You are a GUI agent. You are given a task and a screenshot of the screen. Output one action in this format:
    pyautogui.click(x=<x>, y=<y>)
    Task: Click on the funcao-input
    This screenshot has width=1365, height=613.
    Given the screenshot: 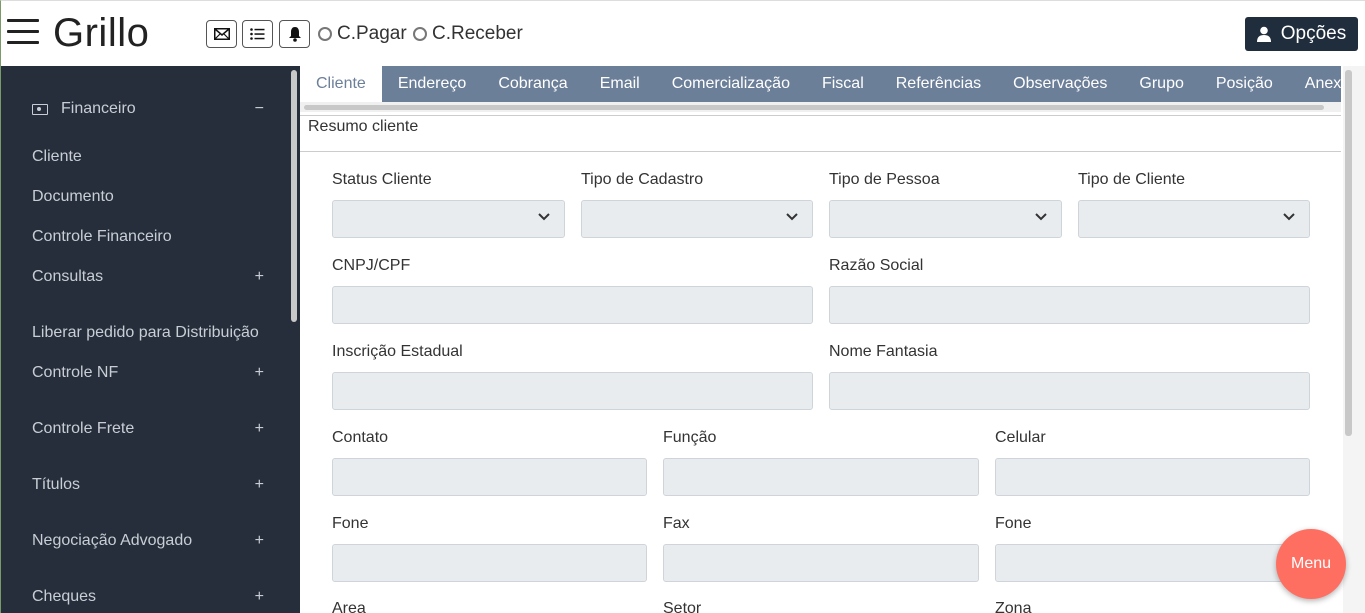 What is the action you would take?
    pyautogui.click(x=821, y=477)
    